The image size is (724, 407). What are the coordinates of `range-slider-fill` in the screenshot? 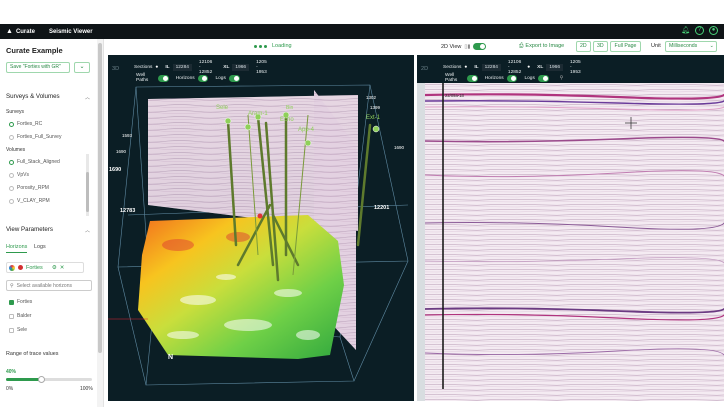 It's located at (23, 379).